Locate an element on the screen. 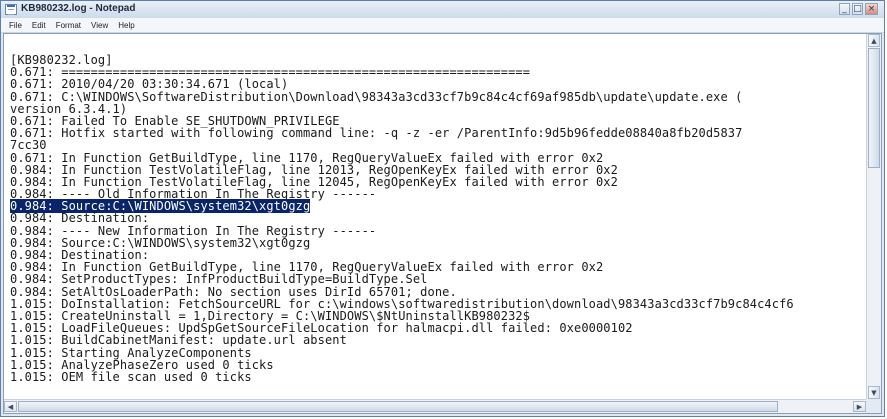  menu-view: View is located at coordinates (99, 25).